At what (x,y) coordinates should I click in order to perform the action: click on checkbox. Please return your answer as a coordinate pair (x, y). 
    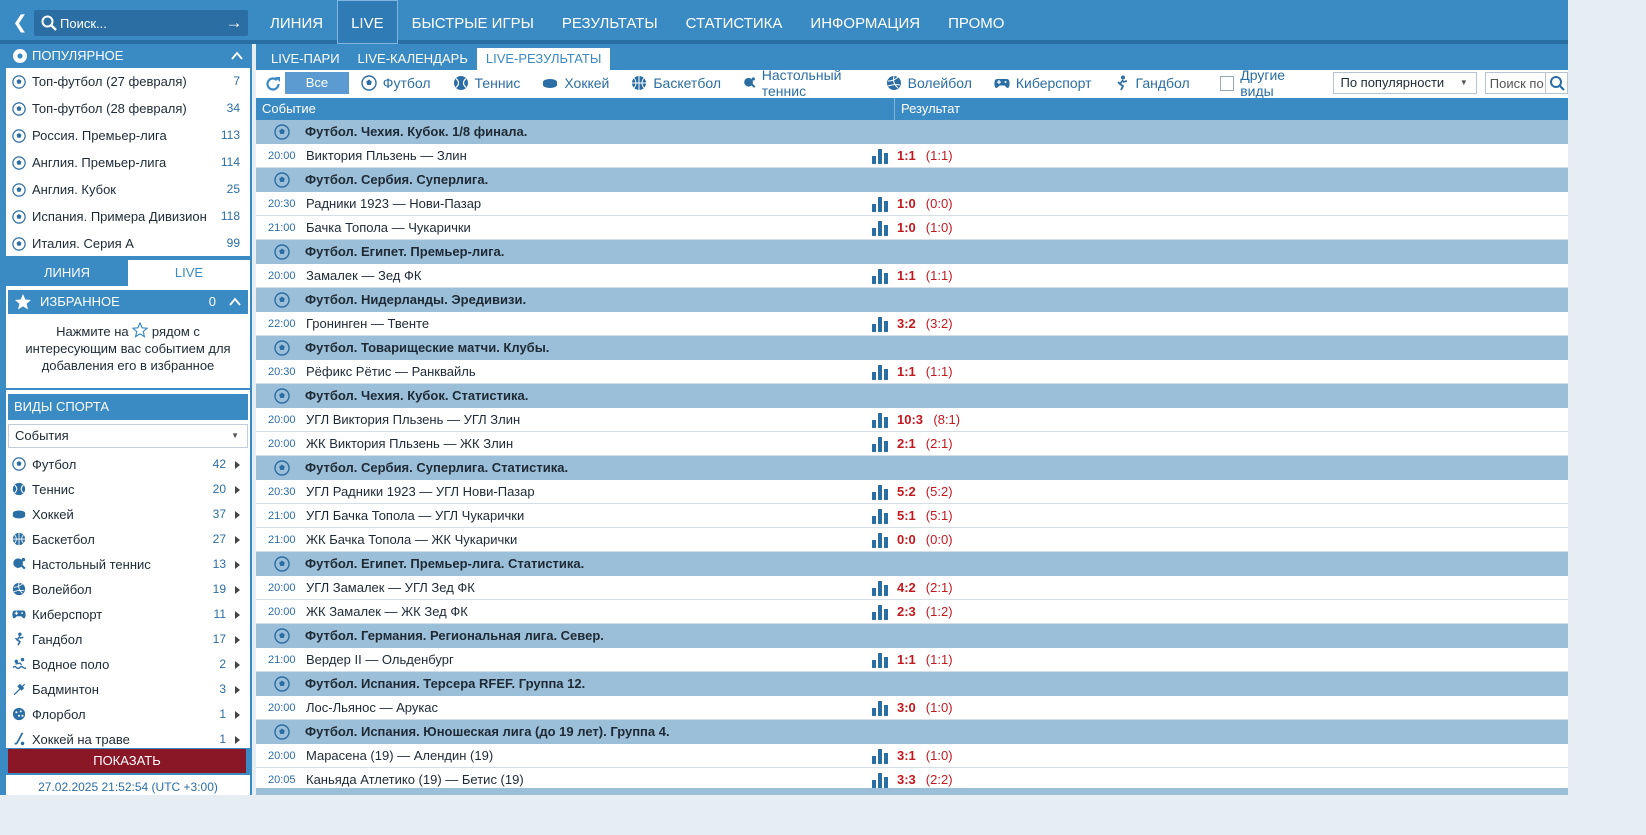
    Looking at the image, I should click on (1227, 83).